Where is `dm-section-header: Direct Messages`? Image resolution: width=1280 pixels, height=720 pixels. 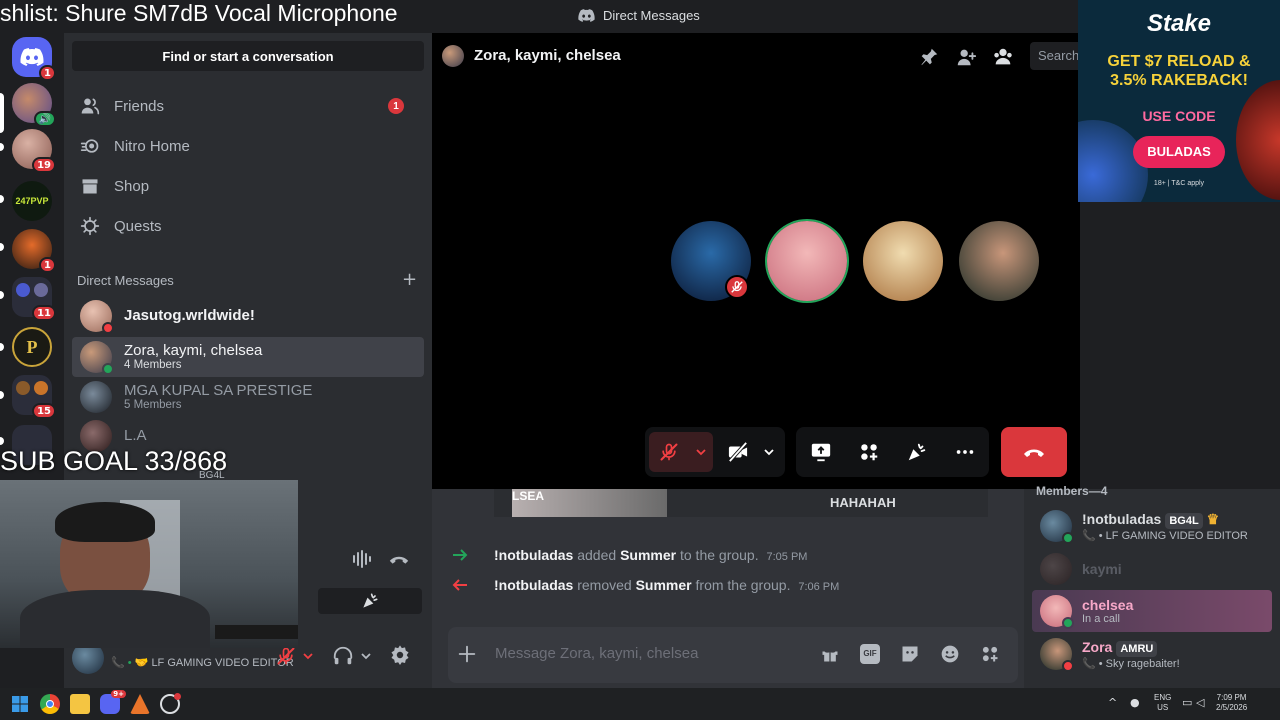 dm-section-header: Direct Messages is located at coordinates (125, 280).